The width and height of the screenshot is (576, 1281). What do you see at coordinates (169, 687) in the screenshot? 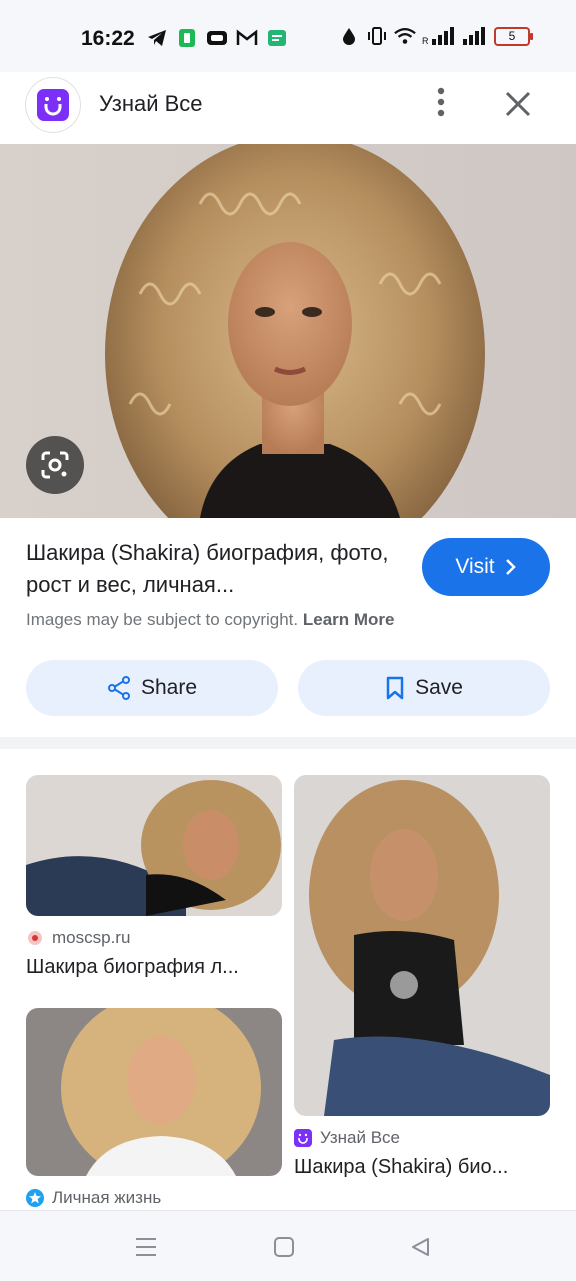
I see `share-label: Share` at bounding box center [169, 687].